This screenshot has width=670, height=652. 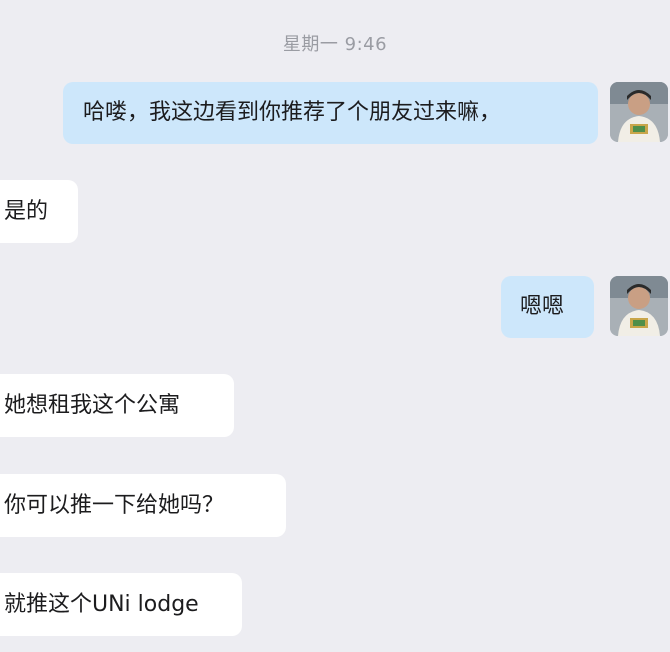 I want to click on message-bubble-incoming: 是的, so click(x=39, y=211).